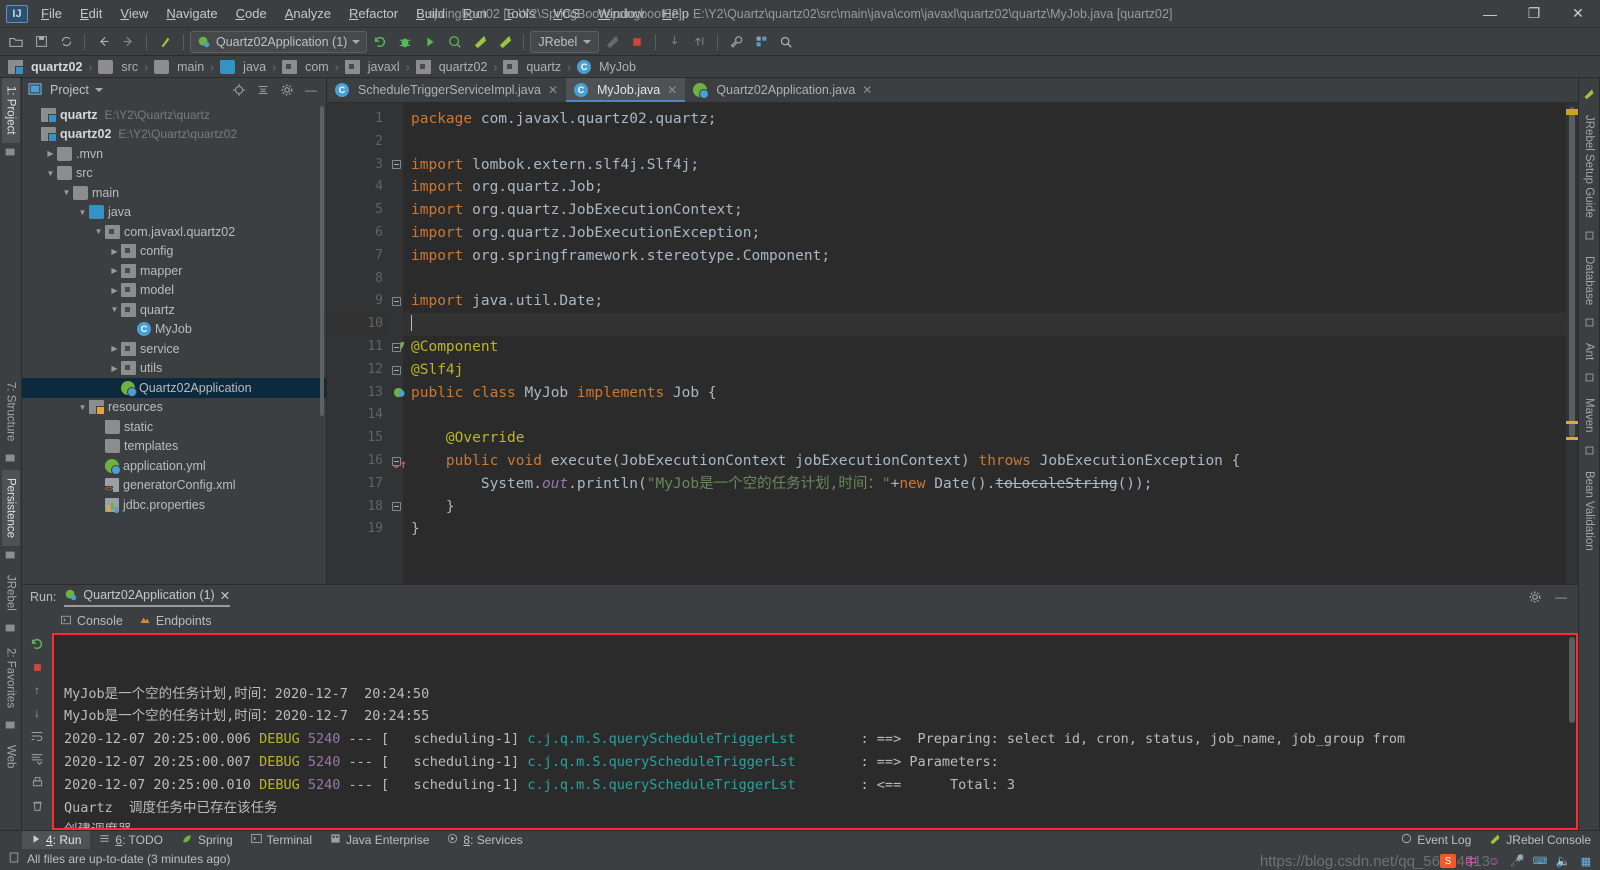 This screenshot has width=1600, height=870. I want to click on warning-marker, so click(1572, 112).